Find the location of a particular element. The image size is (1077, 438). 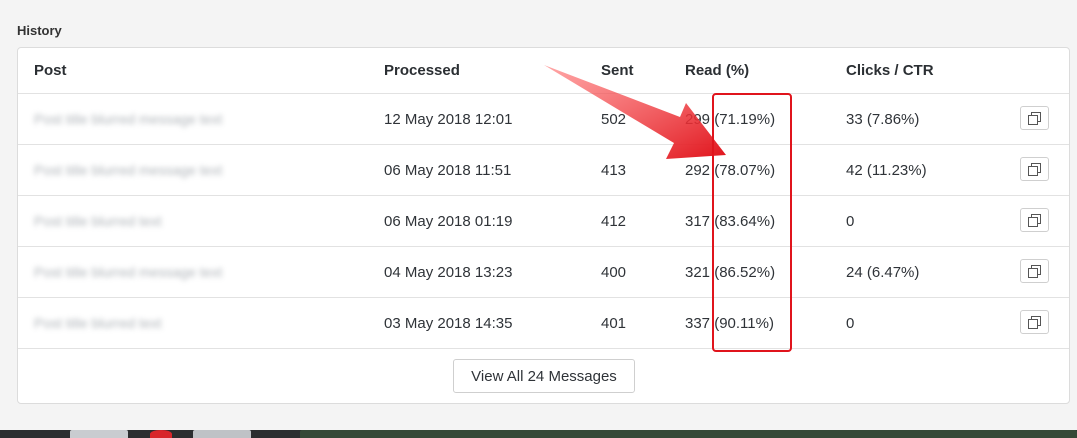

processed-date: 12 May 2018 12:01 is located at coordinates (448, 119).